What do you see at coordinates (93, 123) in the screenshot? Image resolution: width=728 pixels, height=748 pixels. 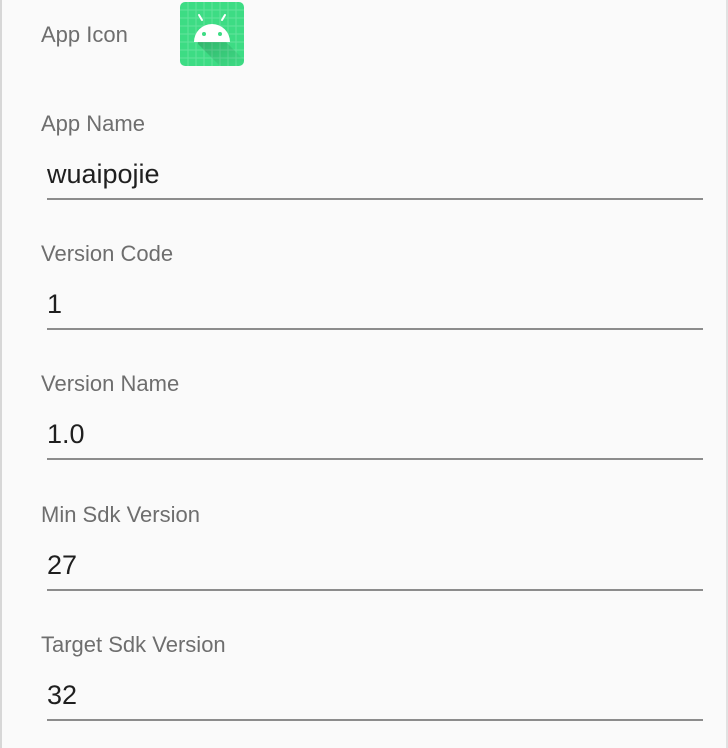 I see `app-name-label: App Name` at bounding box center [93, 123].